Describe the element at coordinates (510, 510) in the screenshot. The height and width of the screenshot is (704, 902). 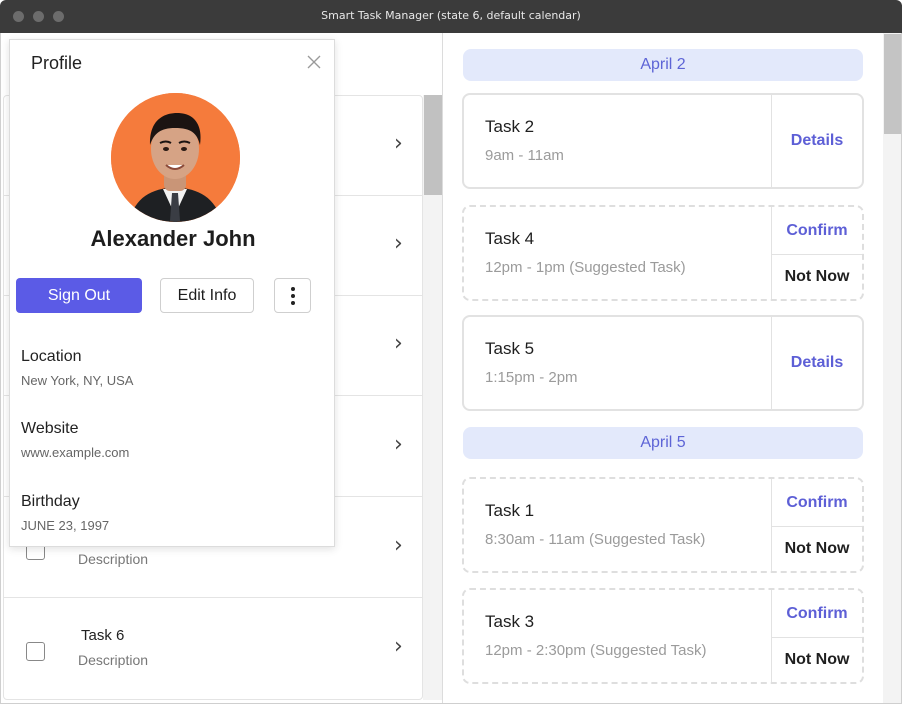
I see `task-name: Task 1` at that location.